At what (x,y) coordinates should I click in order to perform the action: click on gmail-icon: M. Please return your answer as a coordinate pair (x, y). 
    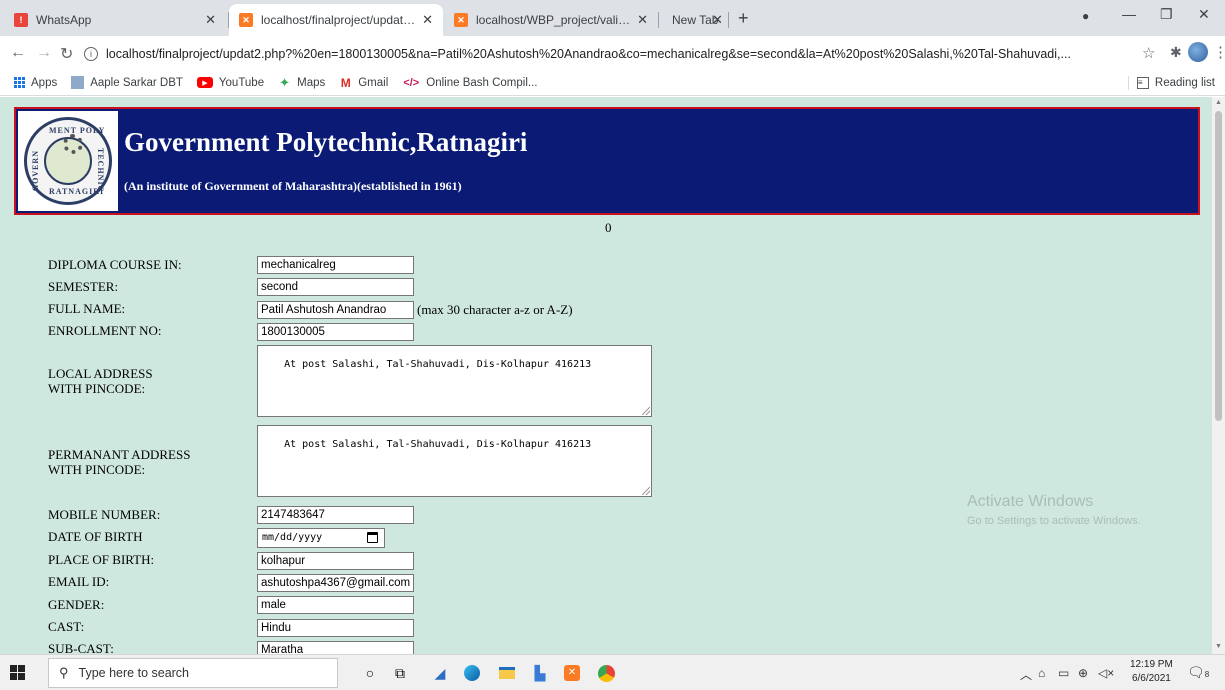
    Looking at the image, I should click on (345, 82).